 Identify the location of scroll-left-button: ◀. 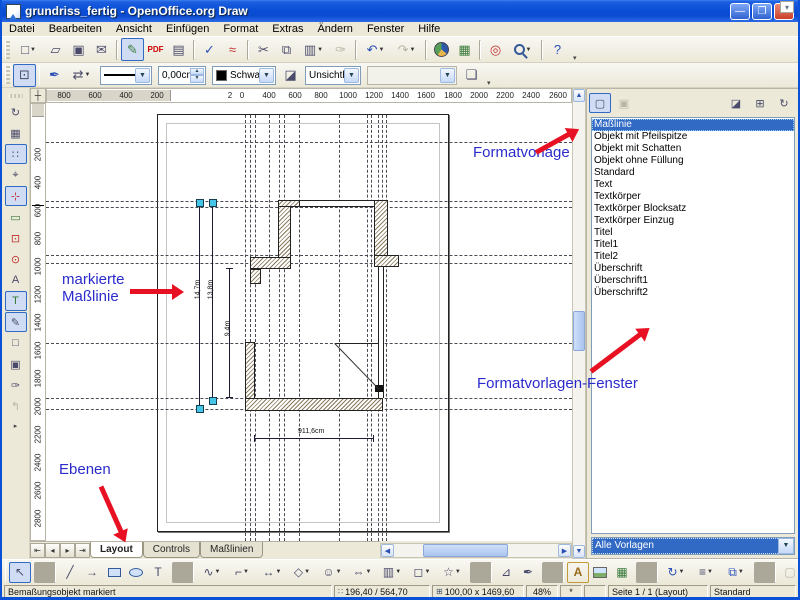
(387, 550).